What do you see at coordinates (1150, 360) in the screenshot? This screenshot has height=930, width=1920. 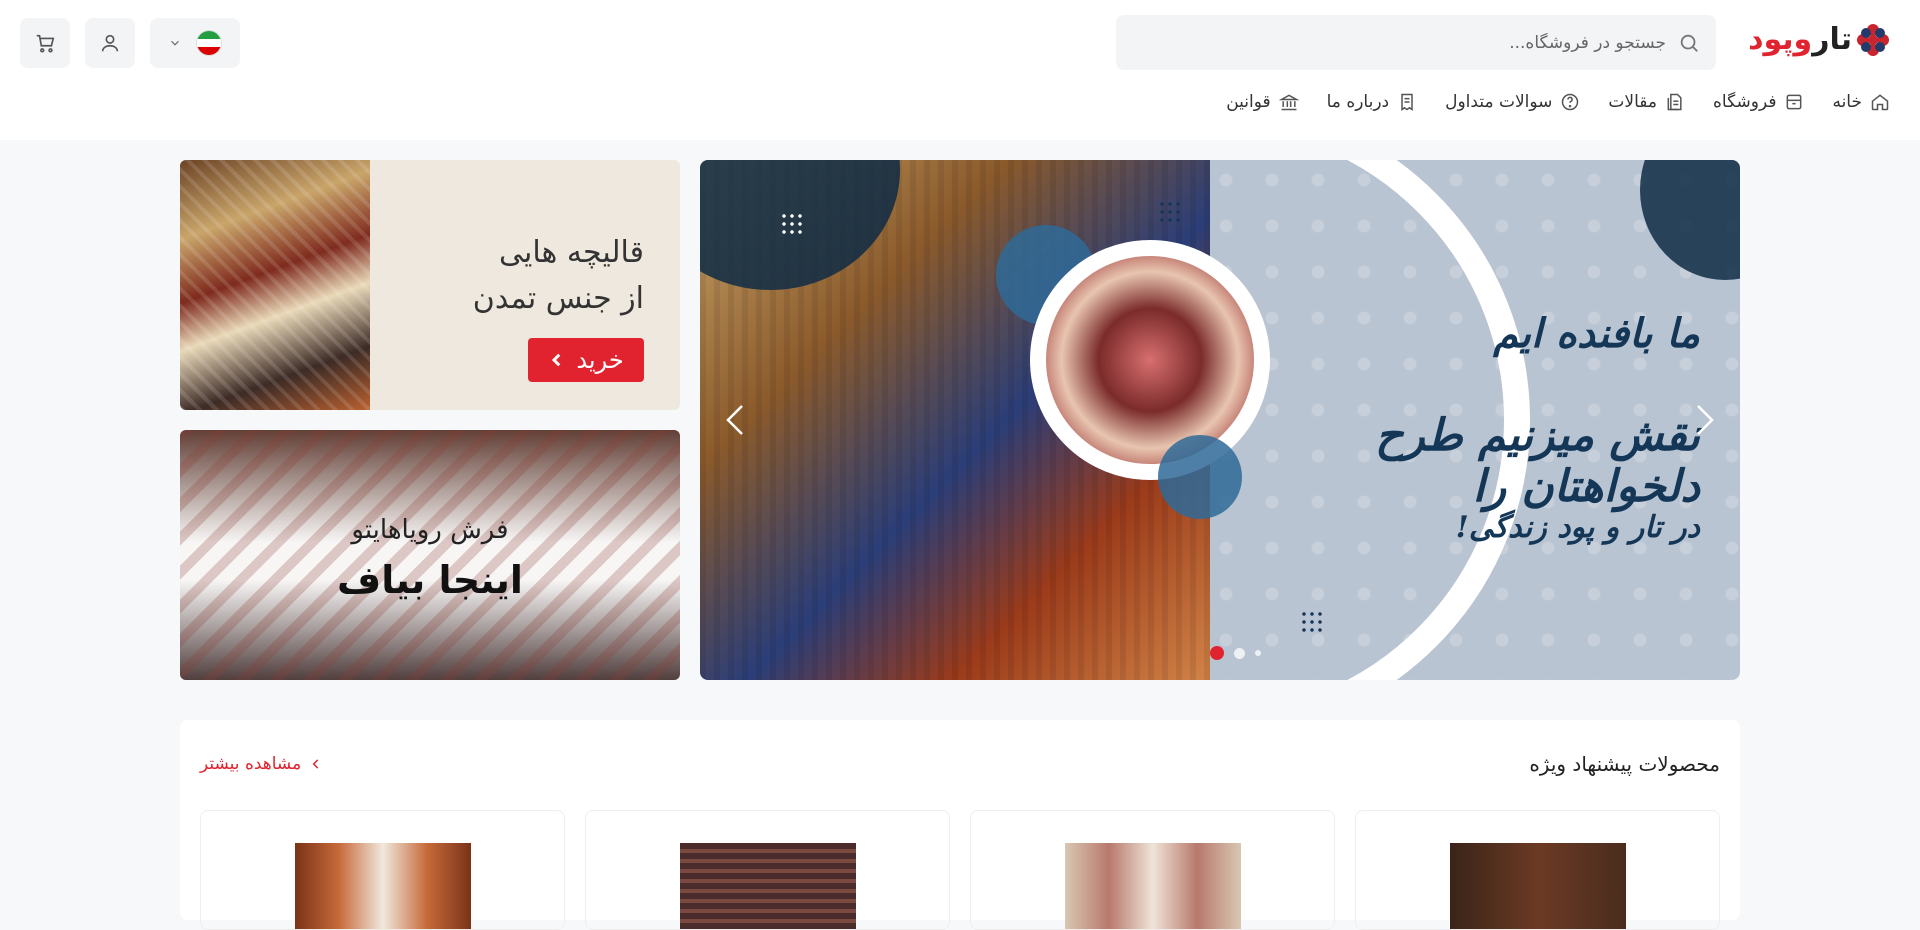 I see `round-rug-image` at bounding box center [1150, 360].